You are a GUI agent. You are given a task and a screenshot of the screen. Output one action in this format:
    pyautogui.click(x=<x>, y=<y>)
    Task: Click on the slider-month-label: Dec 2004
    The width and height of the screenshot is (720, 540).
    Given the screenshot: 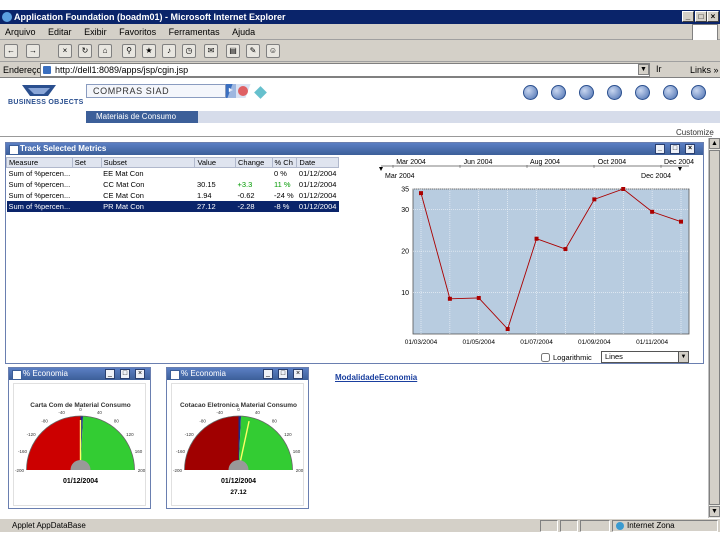 What is the action you would take?
    pyautogui.click(x=679, y=162)
    